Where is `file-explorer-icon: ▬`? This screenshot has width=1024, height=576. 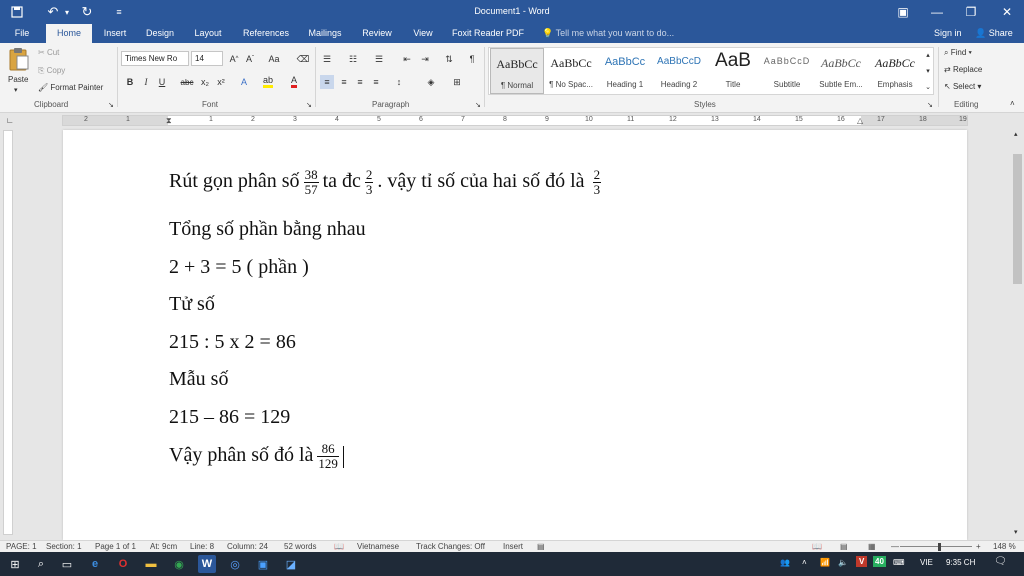 file-explorer-icon: ▬ is located at coordinates (151, 564).